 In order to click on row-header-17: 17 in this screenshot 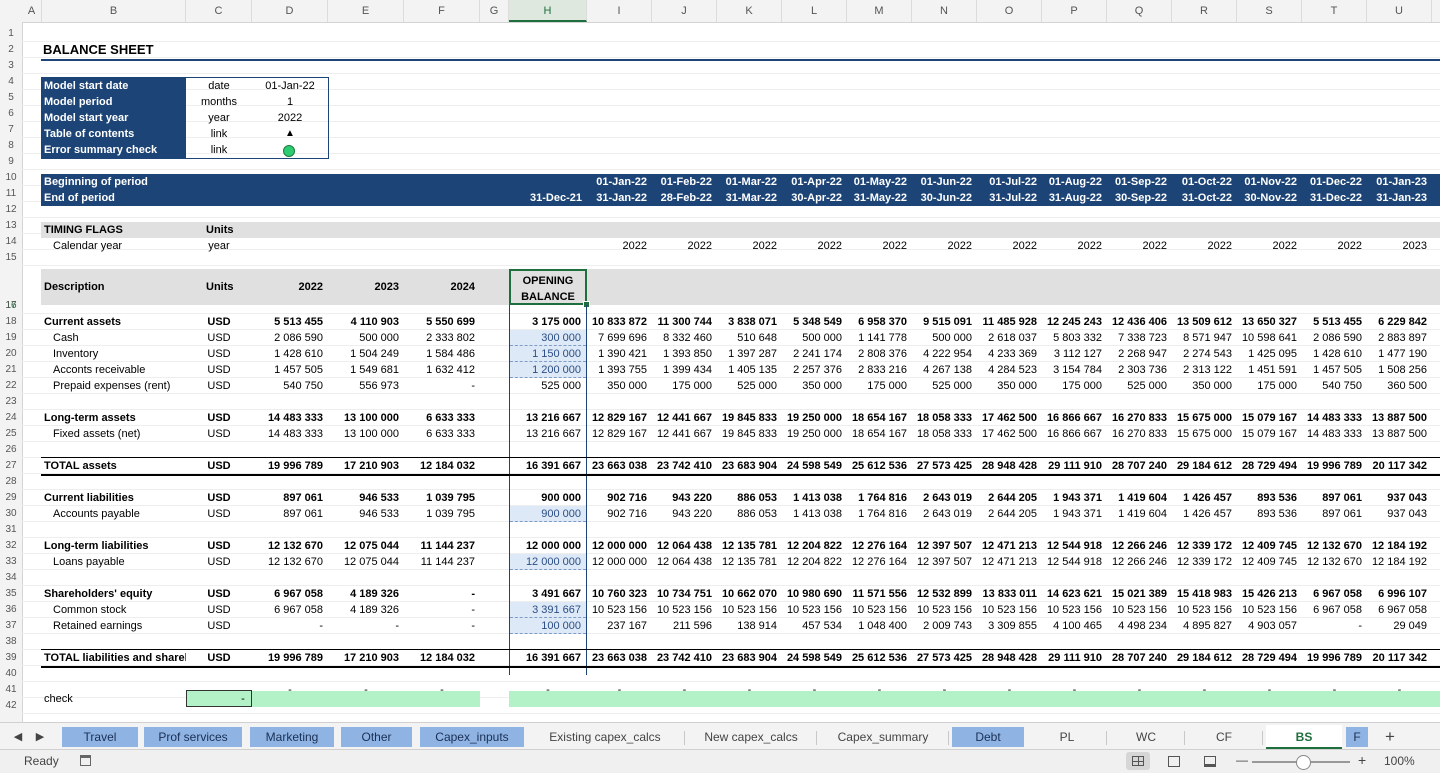, I will do `click(11, 306)`.